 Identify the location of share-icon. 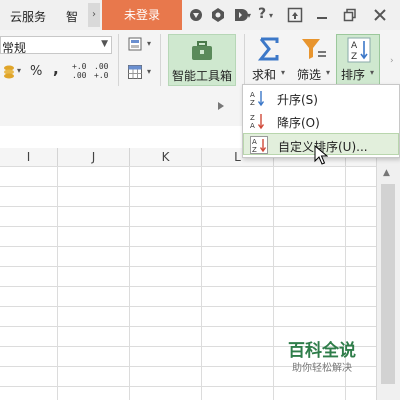
(240, 15).